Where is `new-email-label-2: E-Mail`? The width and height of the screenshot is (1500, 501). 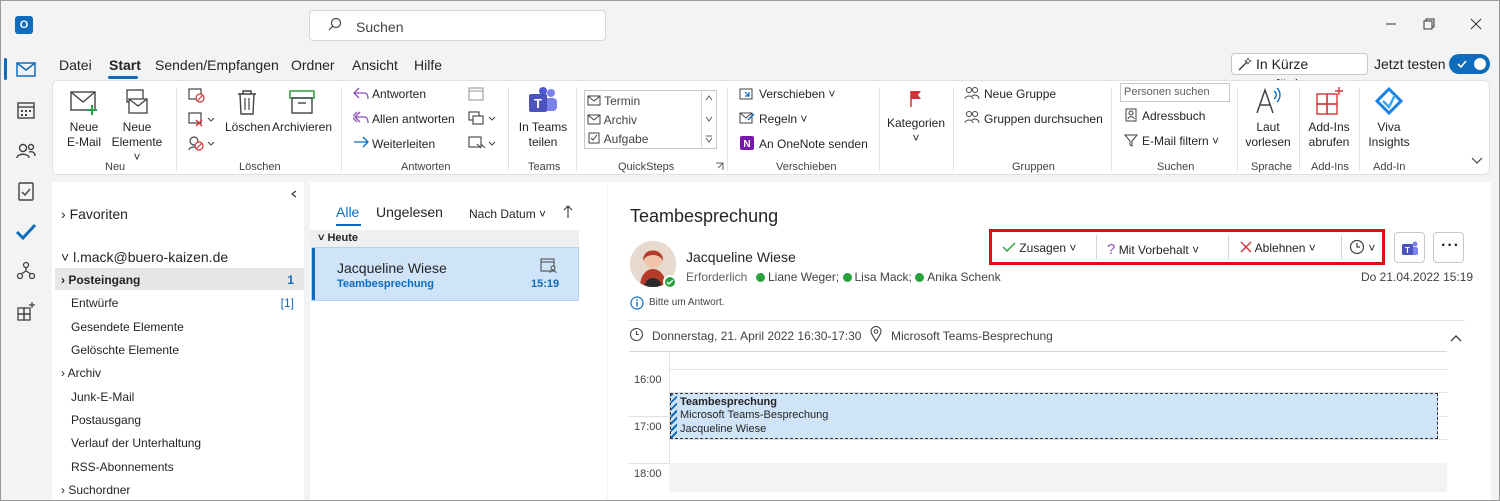
new-email-label-2: E-Mail is located at coordinates (83, 142).